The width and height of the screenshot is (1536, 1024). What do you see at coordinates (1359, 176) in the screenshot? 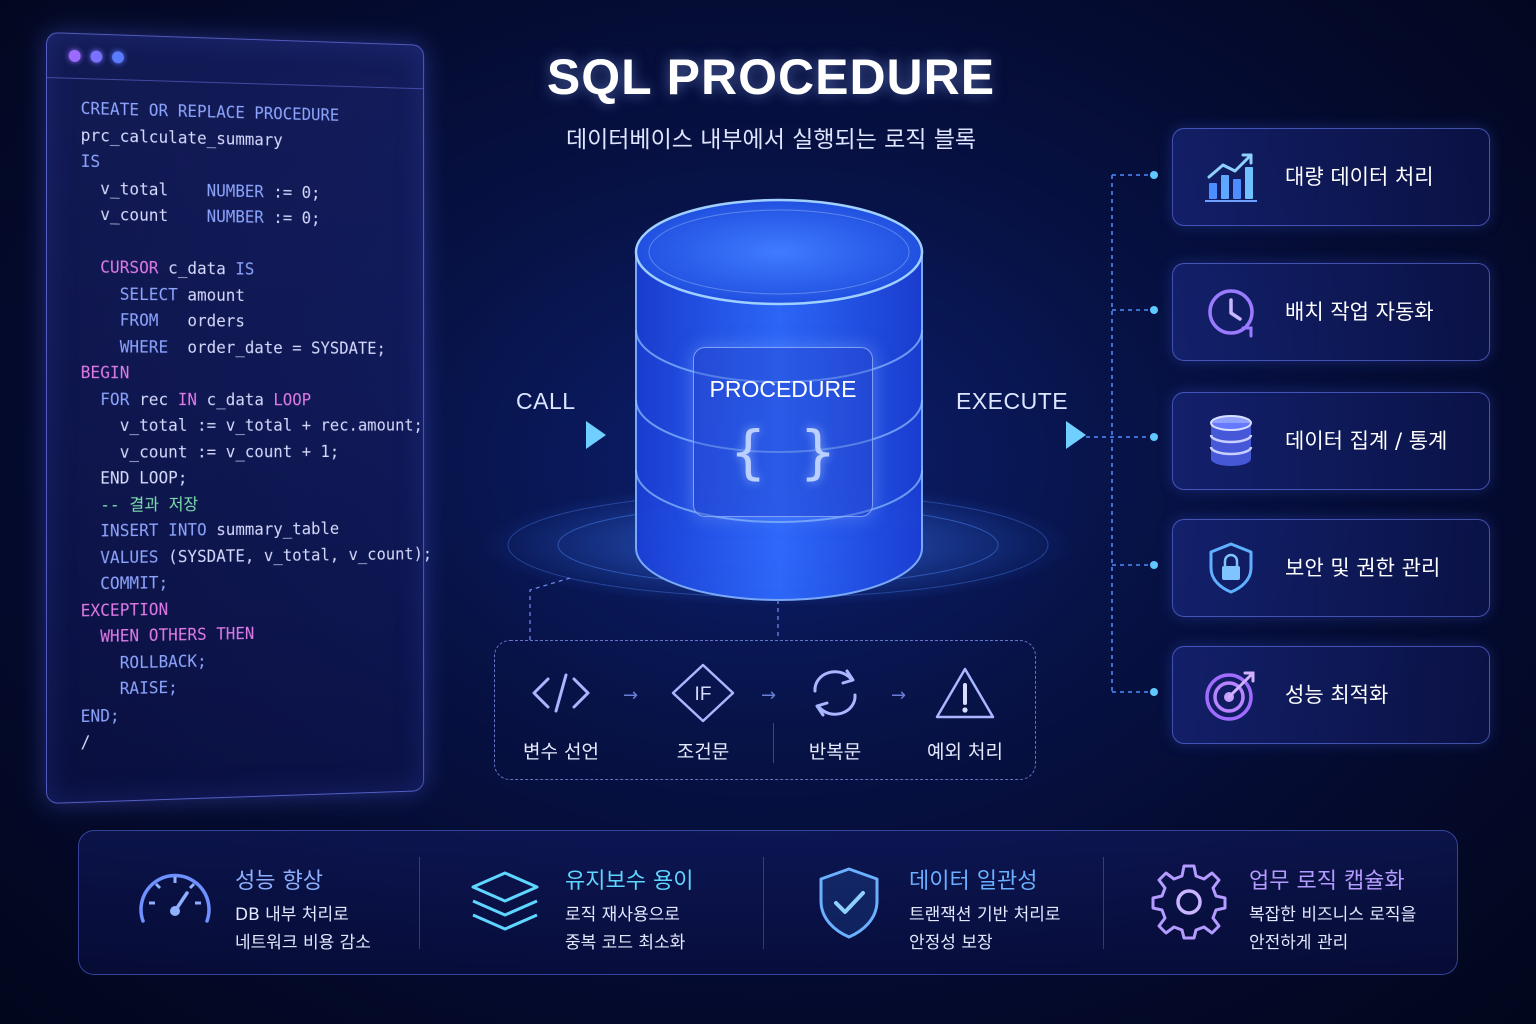
I see `feature-label: 대량 데이터 처리` at bounding box center [1359, 176].